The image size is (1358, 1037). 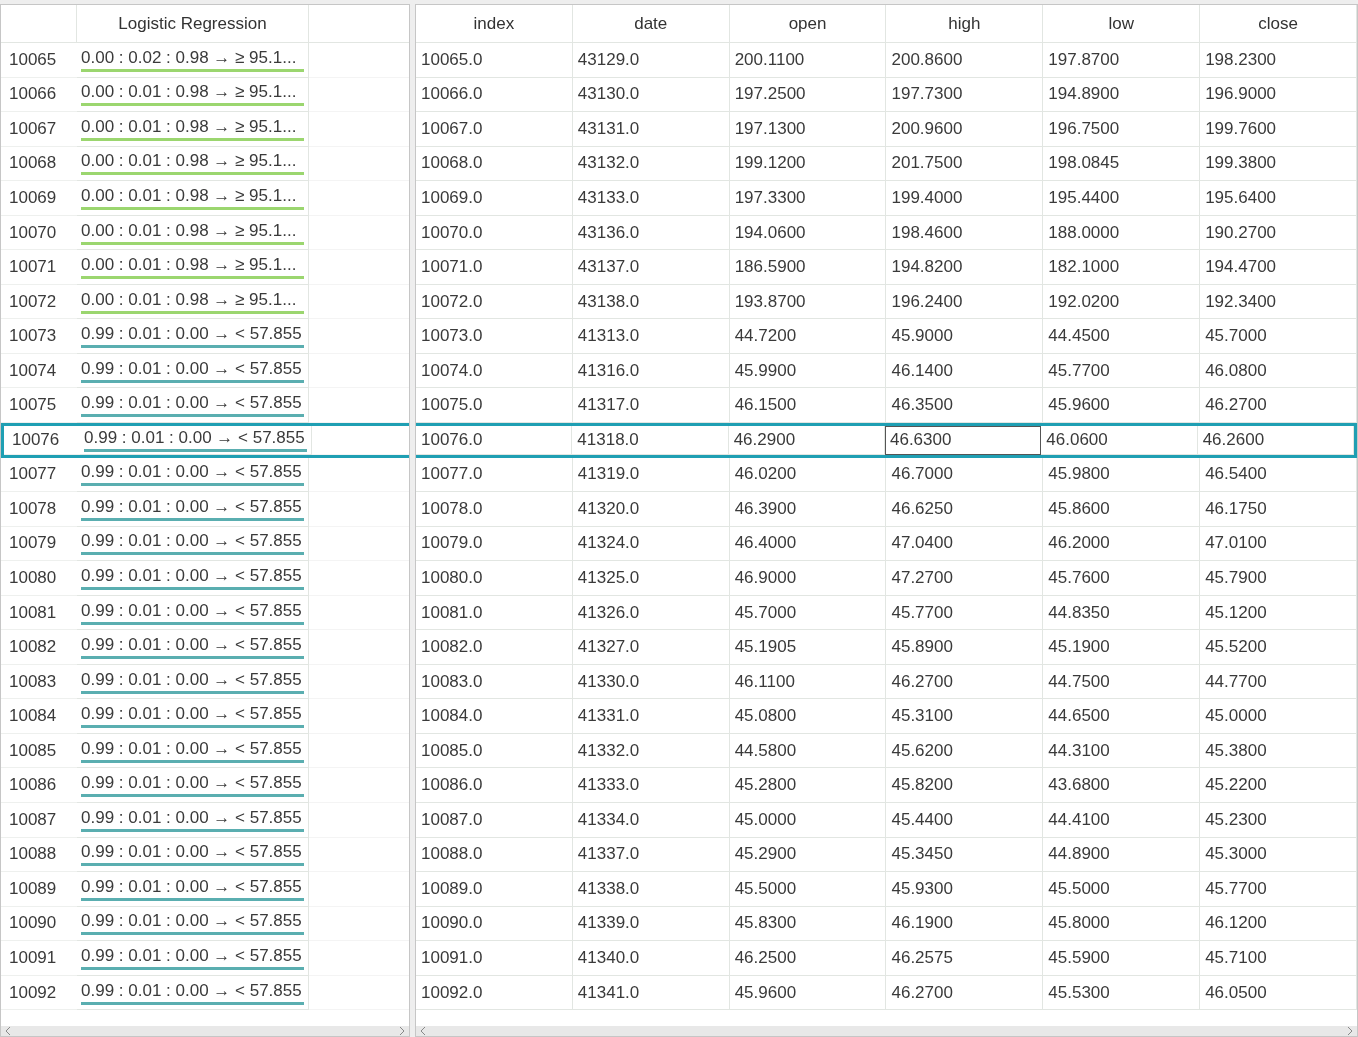 I want to click on table-cell: 45.7600, so click(x=1122, y=578).